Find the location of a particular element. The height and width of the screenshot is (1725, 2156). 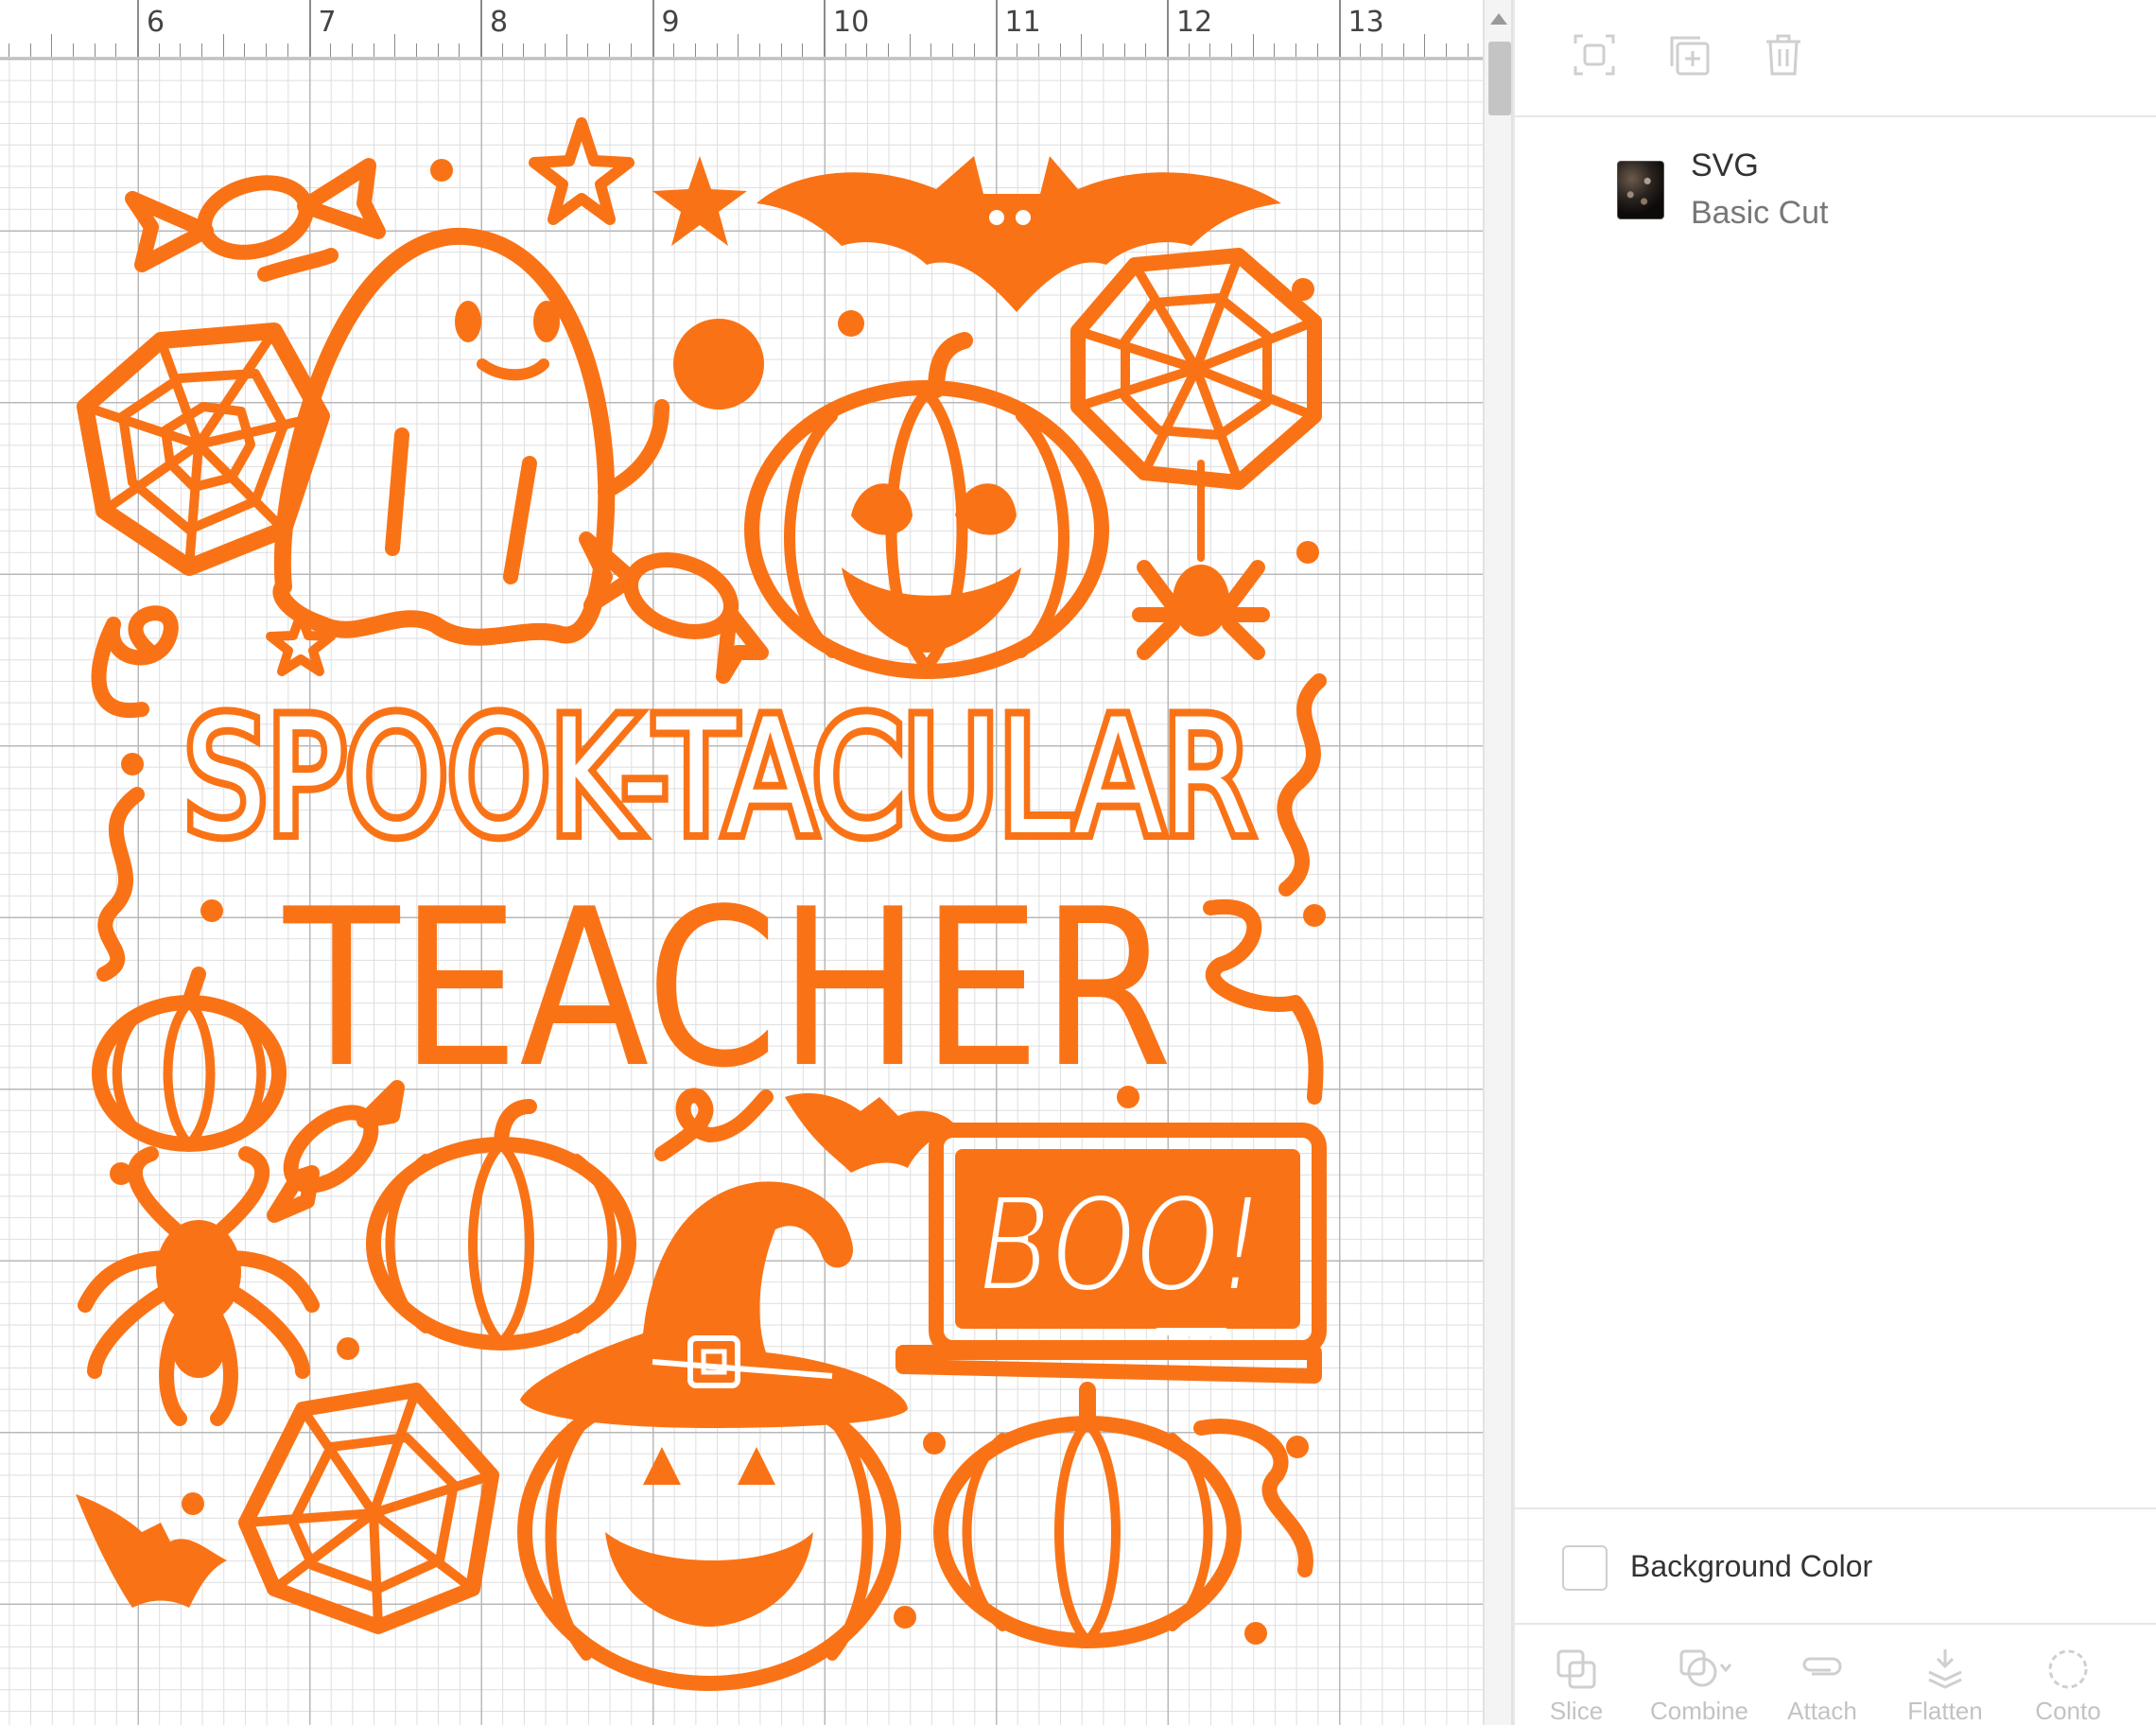

flatten-button: Flatten is located at coordinates (1945, 1675).